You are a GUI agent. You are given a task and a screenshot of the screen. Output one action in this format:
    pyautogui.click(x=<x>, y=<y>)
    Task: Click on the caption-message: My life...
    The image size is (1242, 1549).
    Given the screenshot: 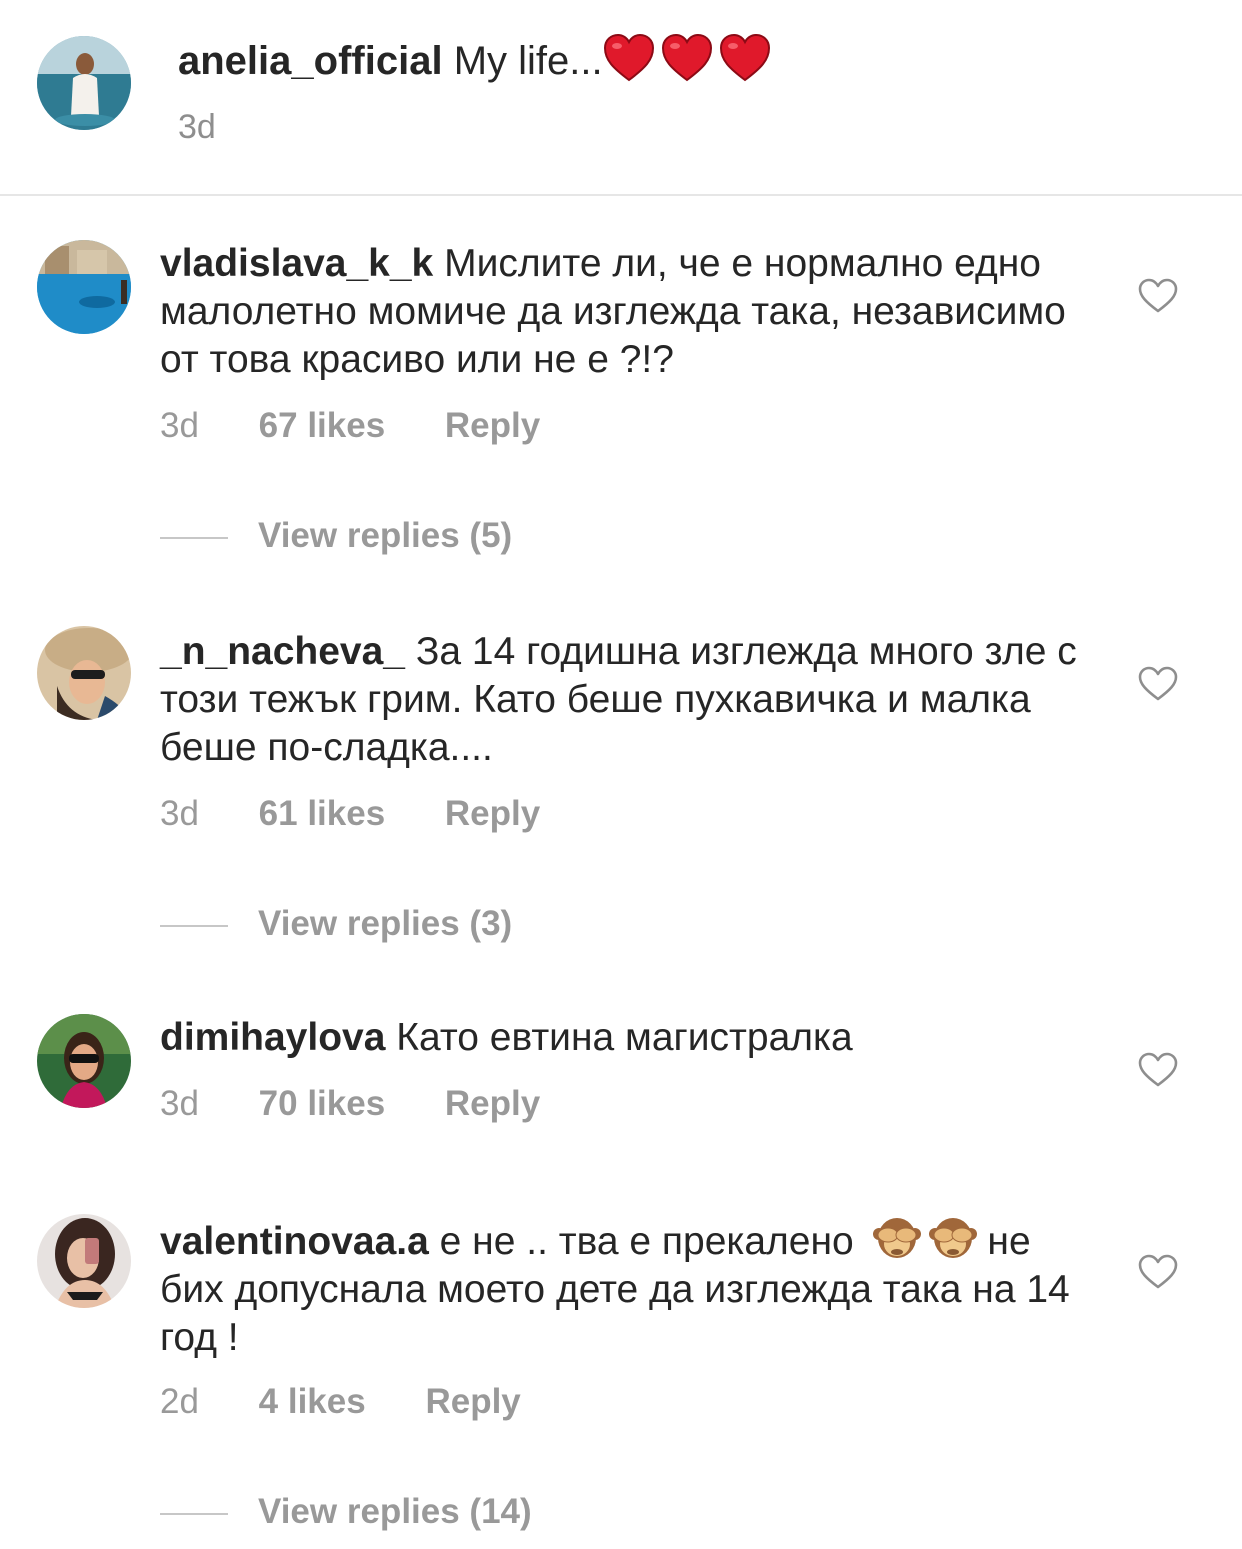 What is the action you would take?
    pyautogui.click(x=528, y=61)
    